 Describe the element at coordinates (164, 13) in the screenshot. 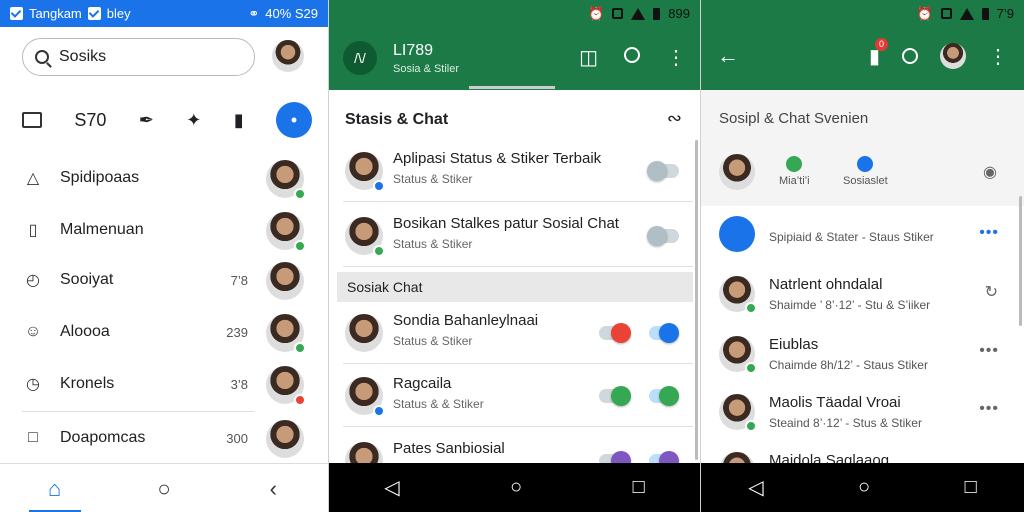

I see `status-bar: Tangkam bley ⚭ 40% S29` at that location.